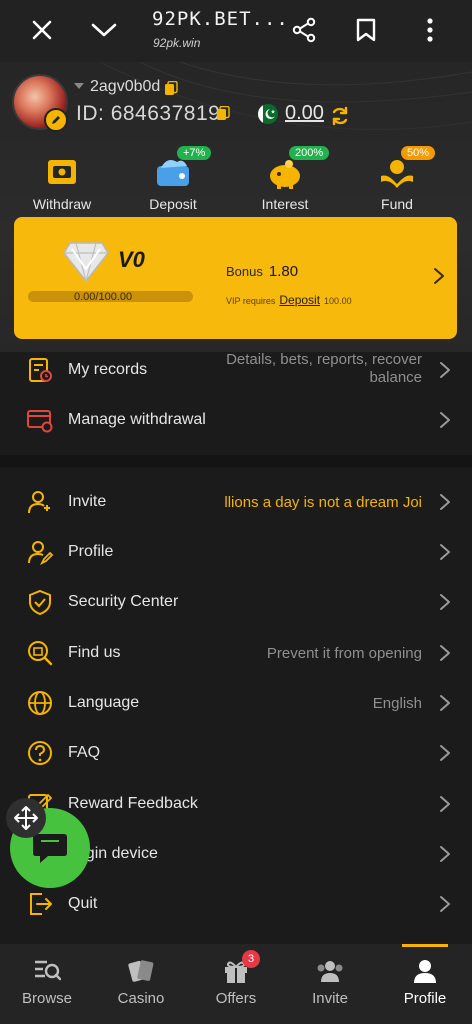  I want to click on globe-icon, so click(40, 703).